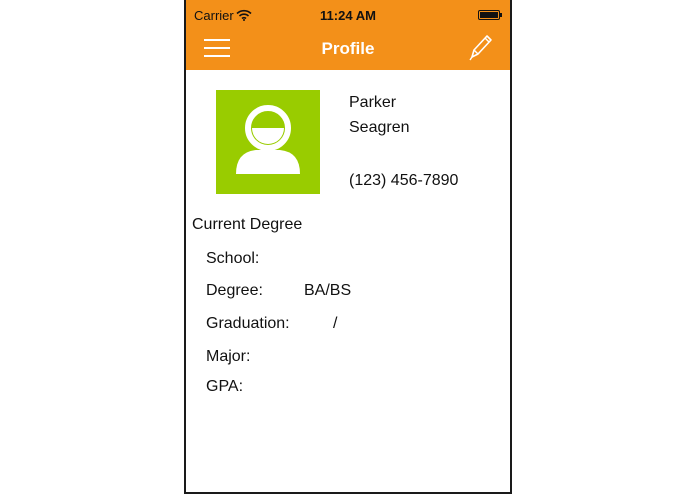 This screenshot has height=494, width=695. I want to click on status-bar: Carrier 11:24 AM, so click(348, 15).